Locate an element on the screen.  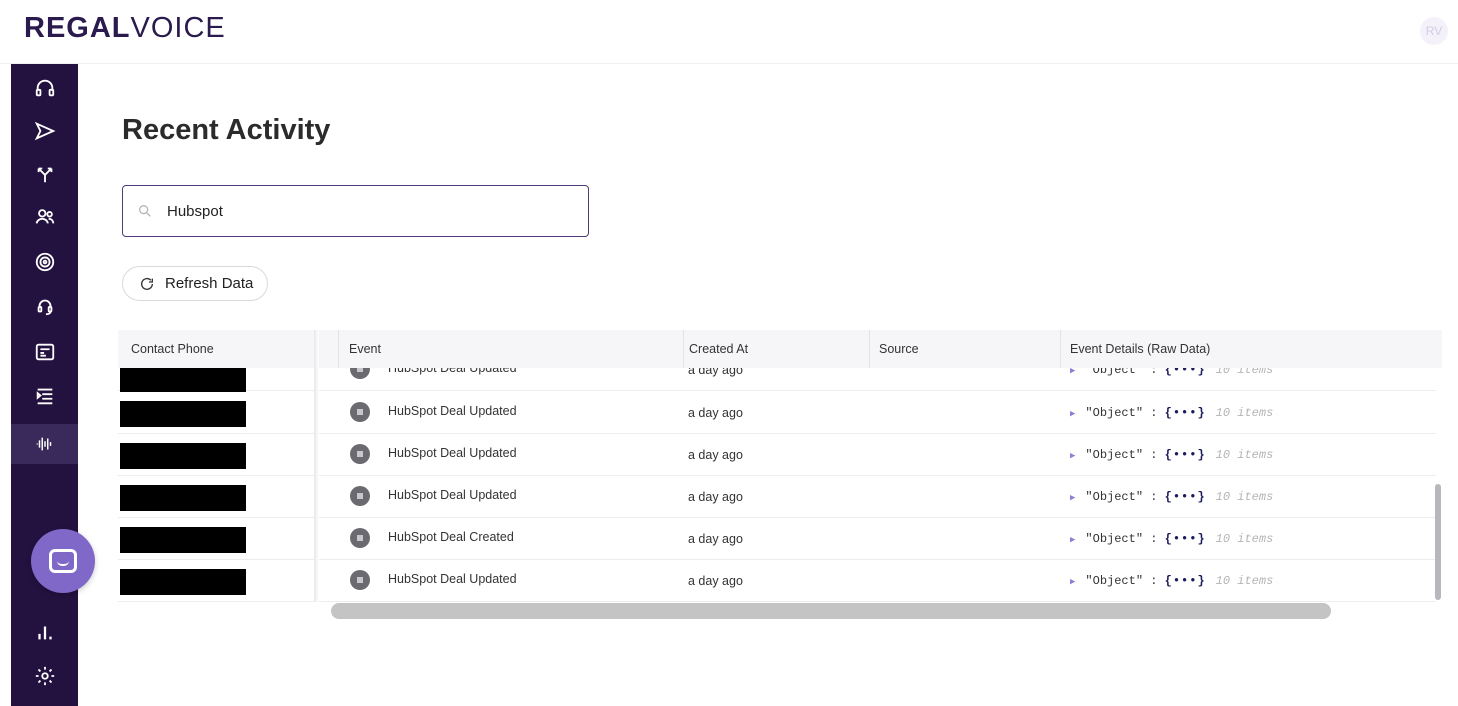
target-icon is located at coordinates (44, 262).